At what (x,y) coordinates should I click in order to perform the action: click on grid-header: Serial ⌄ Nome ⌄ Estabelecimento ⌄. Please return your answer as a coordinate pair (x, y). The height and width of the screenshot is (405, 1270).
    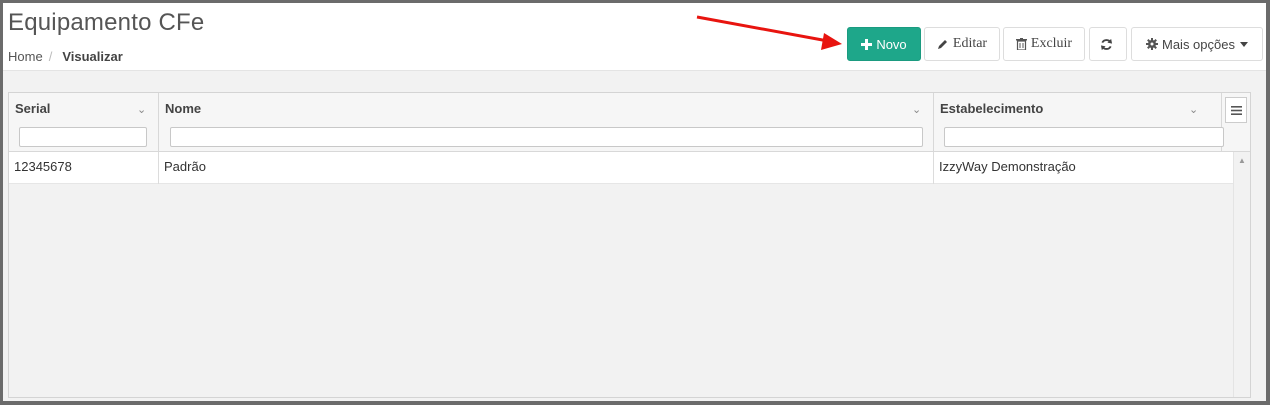
    Looking at the image, I should click on (629, 122).